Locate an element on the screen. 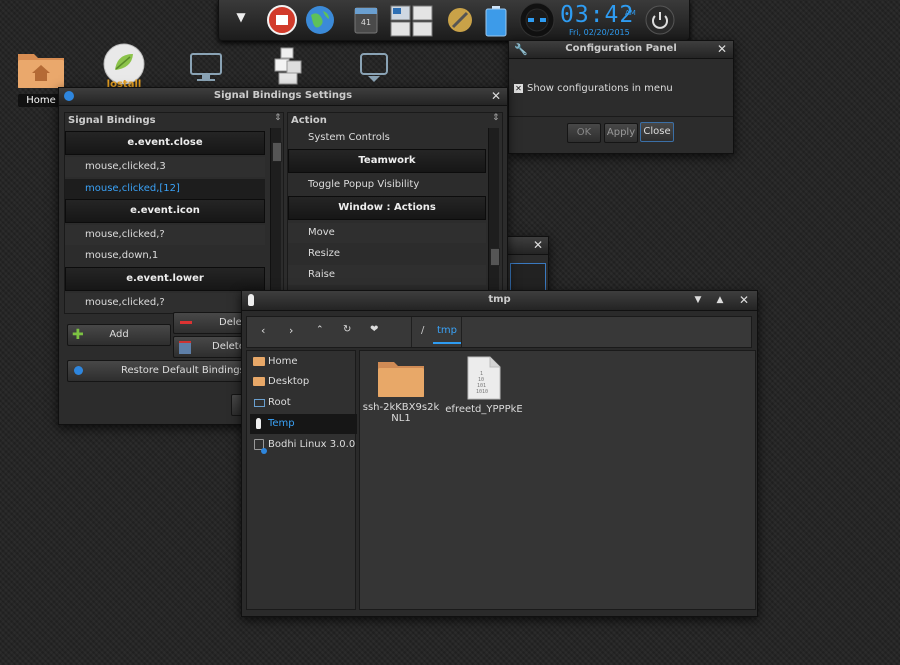  separator is located at coordinates (621, 116).